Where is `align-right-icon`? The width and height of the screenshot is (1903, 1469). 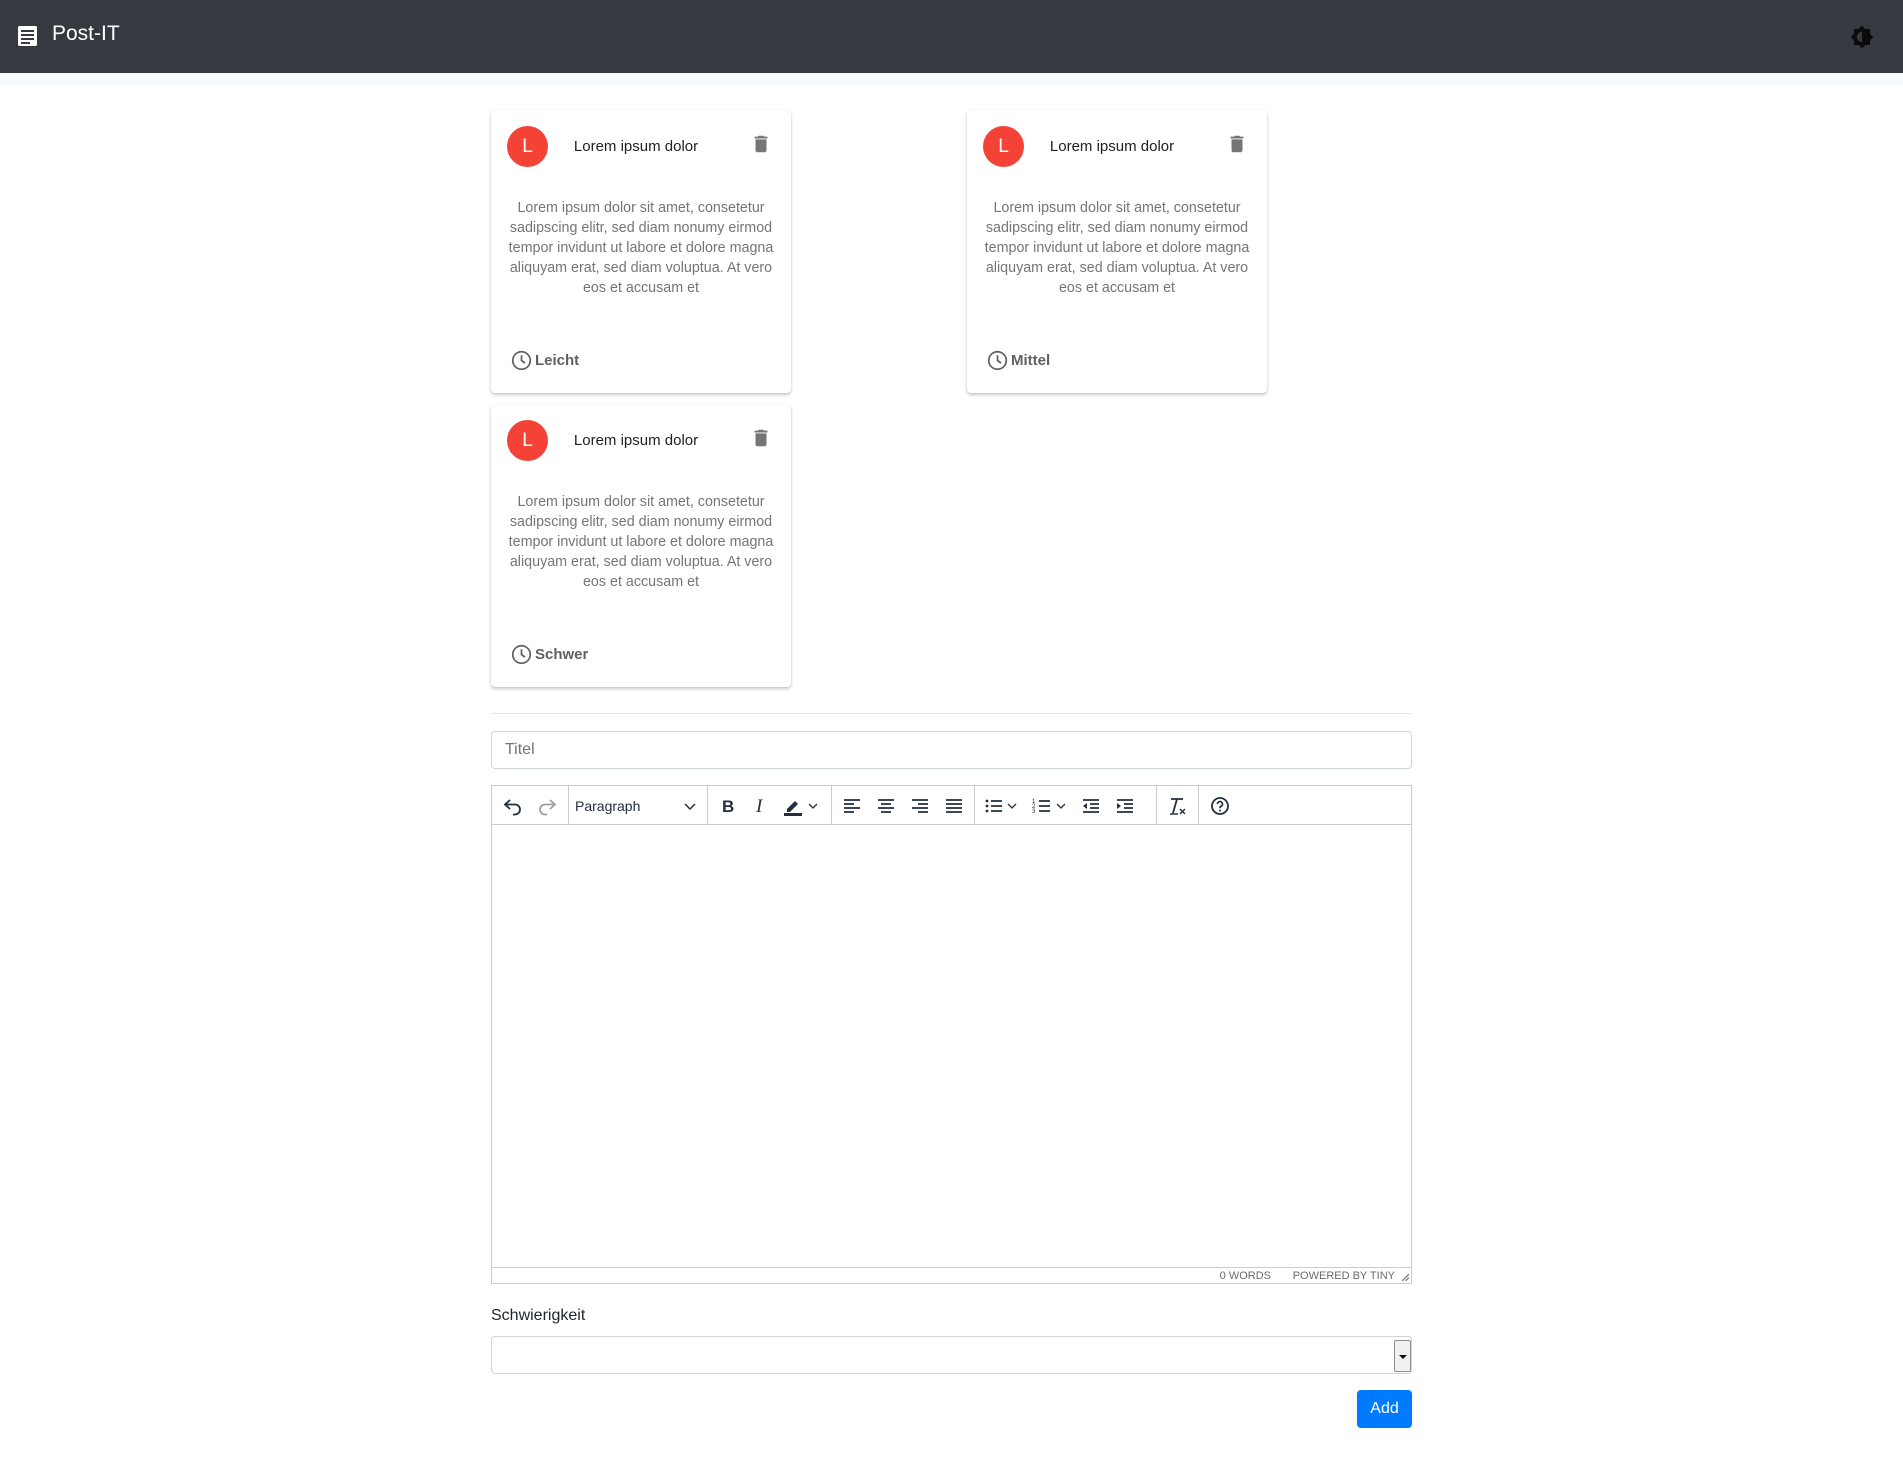 align-right-icon is located at coordinates (920, 806).